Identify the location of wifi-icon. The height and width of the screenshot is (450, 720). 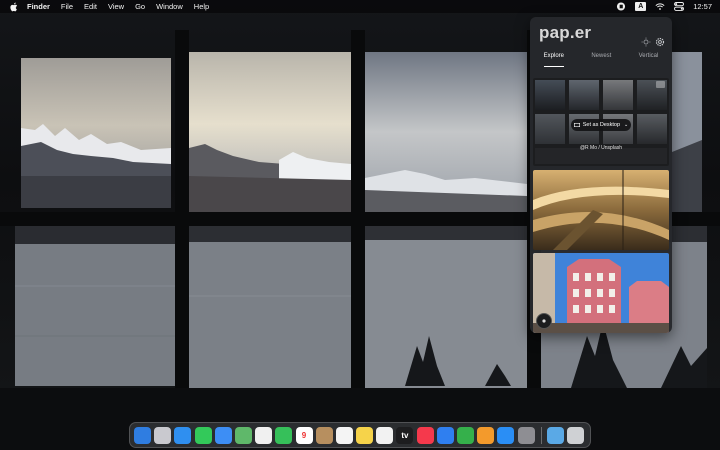
(660, 6).